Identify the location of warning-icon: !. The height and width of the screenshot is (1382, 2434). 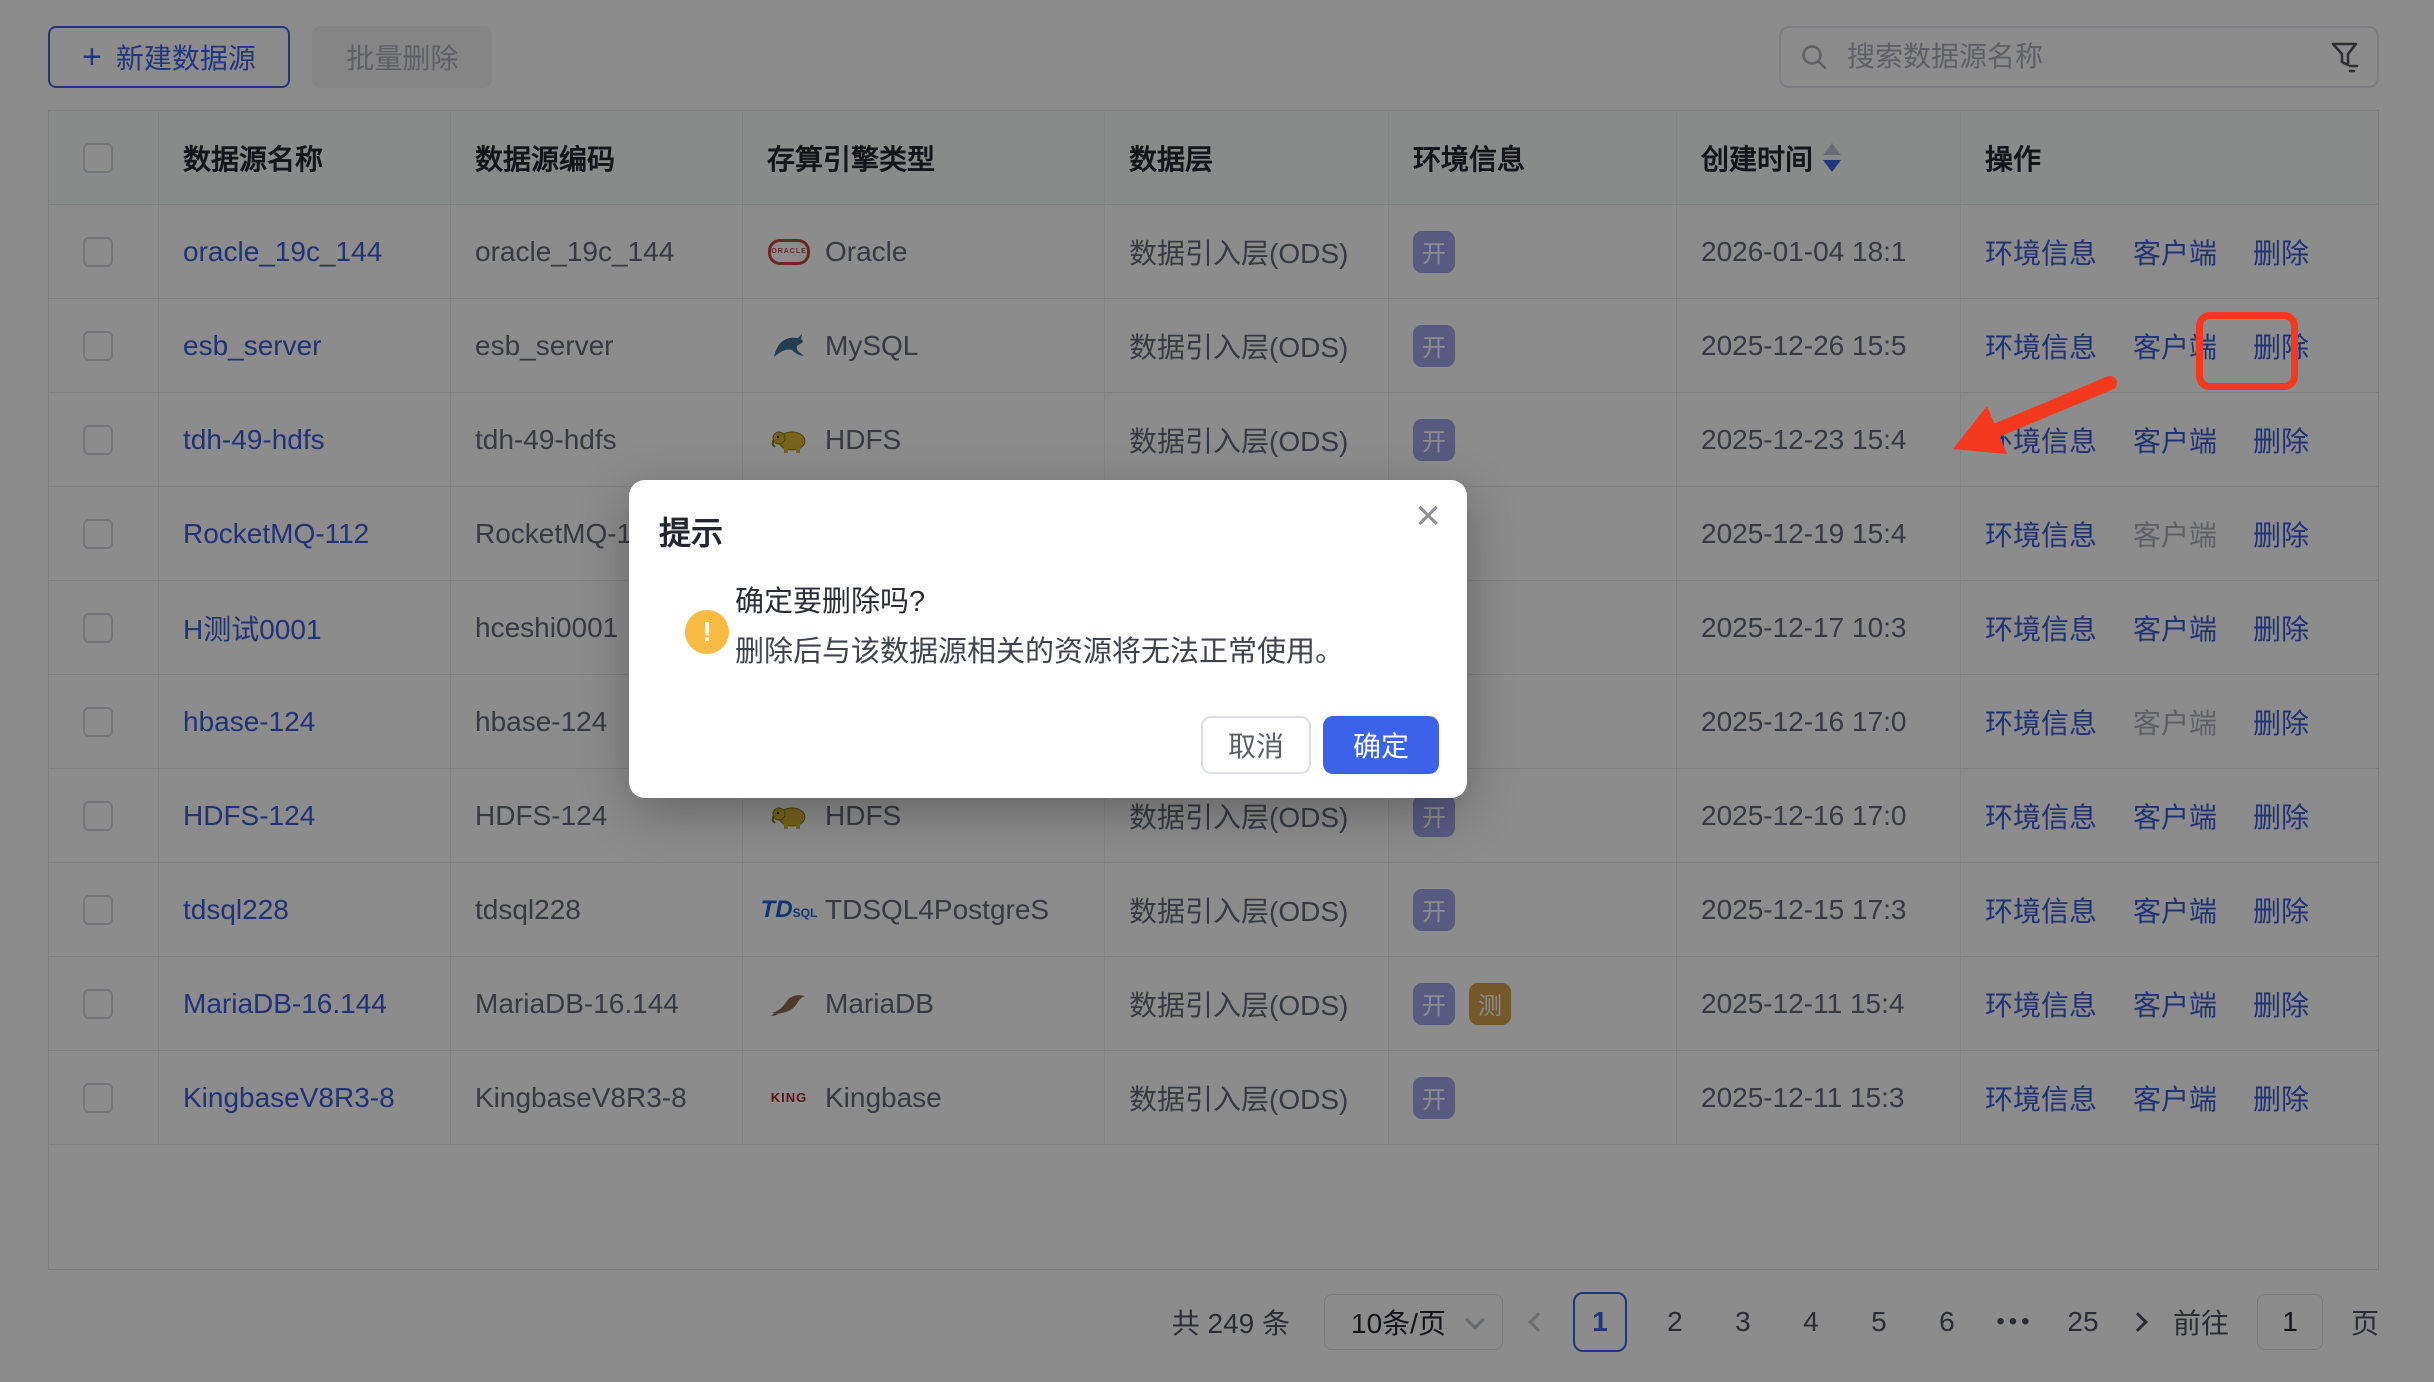
(707, 632).